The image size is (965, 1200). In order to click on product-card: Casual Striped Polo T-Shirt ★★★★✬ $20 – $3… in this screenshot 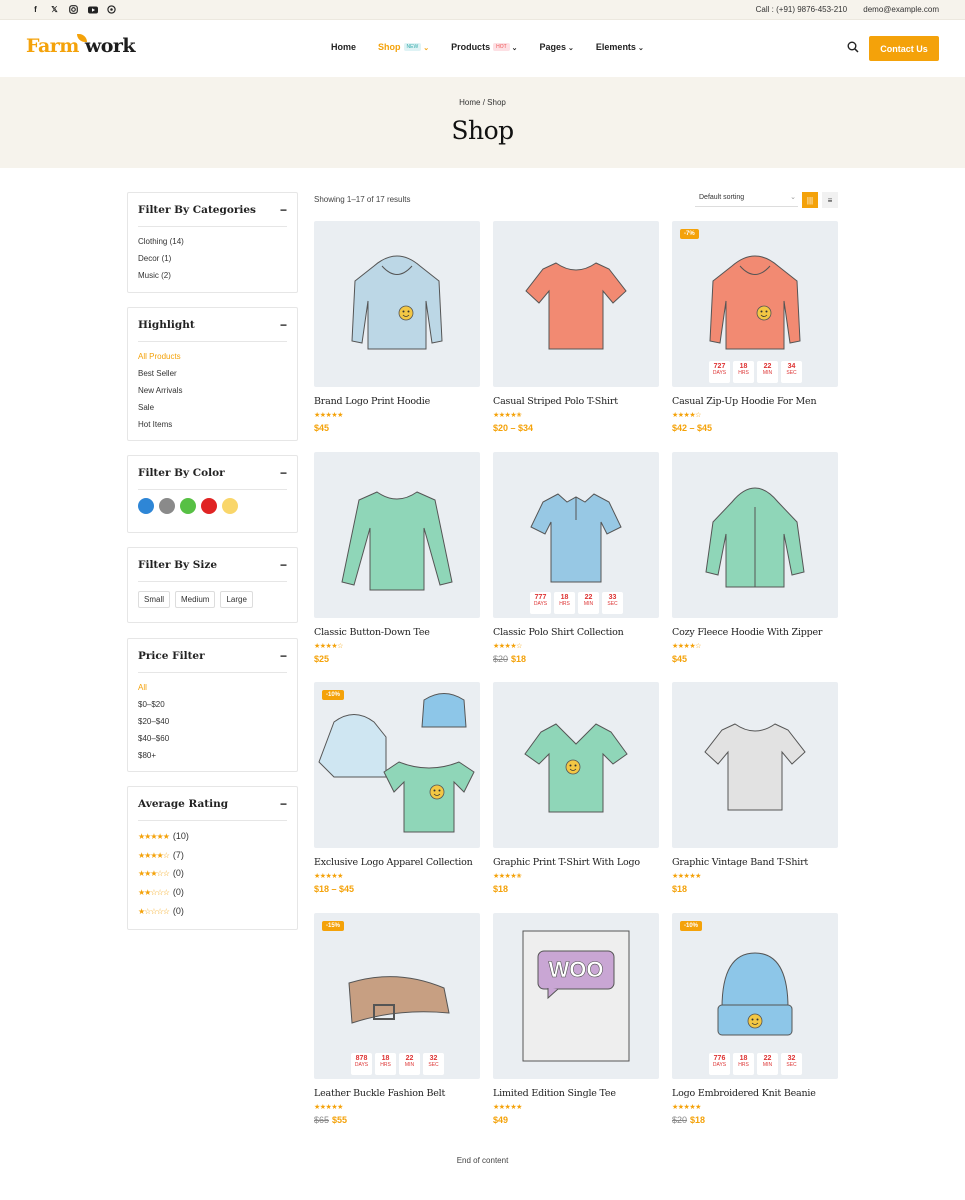, I will do `click(576, 327)`.